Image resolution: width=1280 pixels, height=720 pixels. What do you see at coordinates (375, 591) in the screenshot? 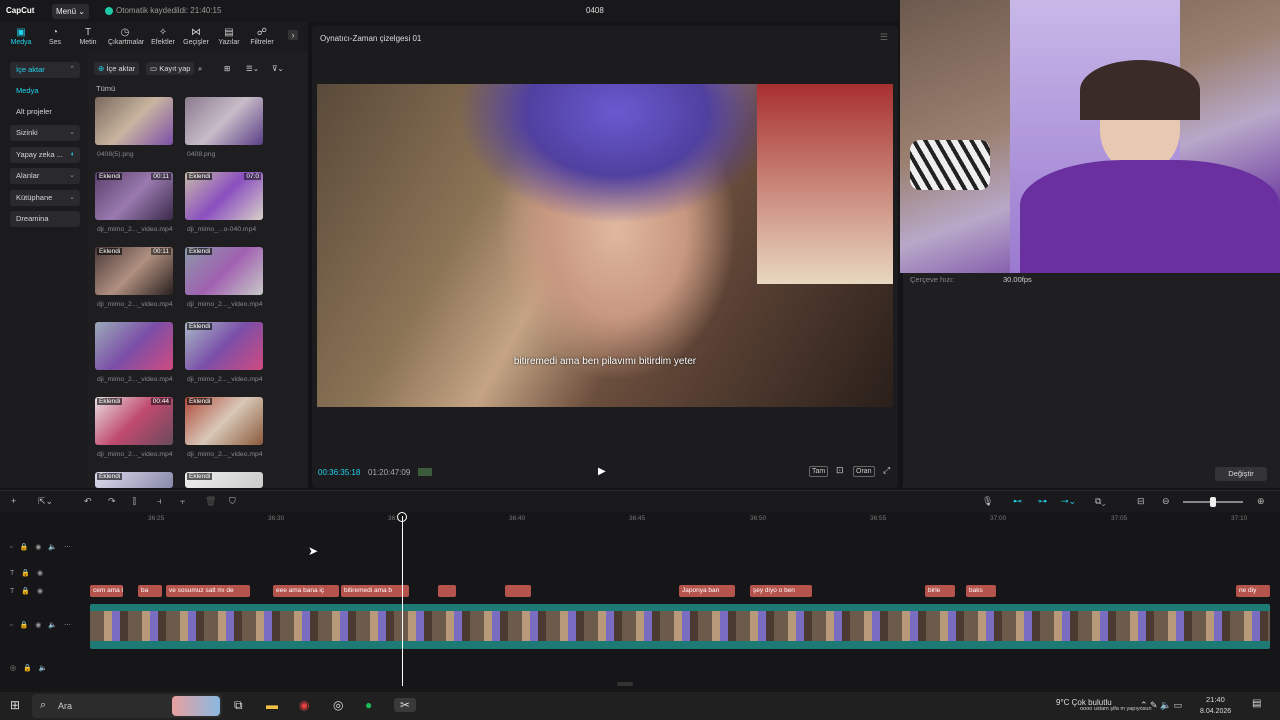
I see `caption-clip: bitiremedi ama b` at bounding box center [375, 591].